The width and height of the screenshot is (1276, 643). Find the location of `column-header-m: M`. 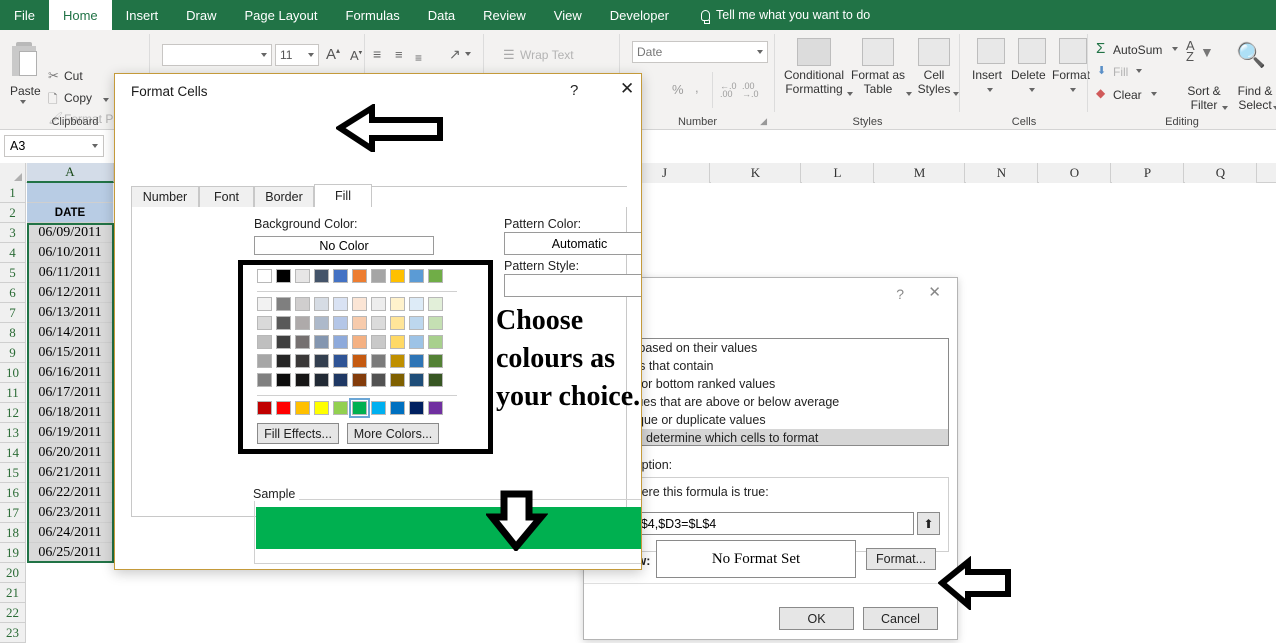

column-header-m: M is located at coordinates (920, 173).